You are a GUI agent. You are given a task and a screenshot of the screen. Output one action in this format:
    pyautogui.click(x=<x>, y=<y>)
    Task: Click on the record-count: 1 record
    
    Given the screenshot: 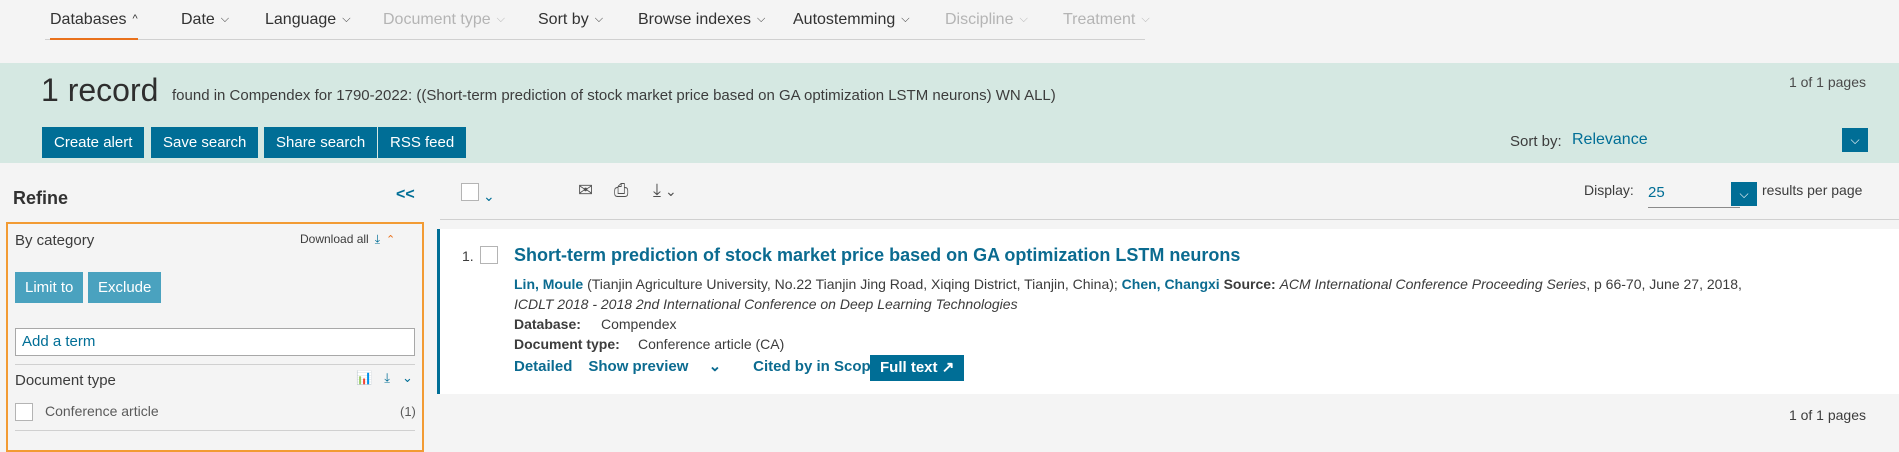 What is the action you would take?
    pyautogui.click(x=100, y=90)
    